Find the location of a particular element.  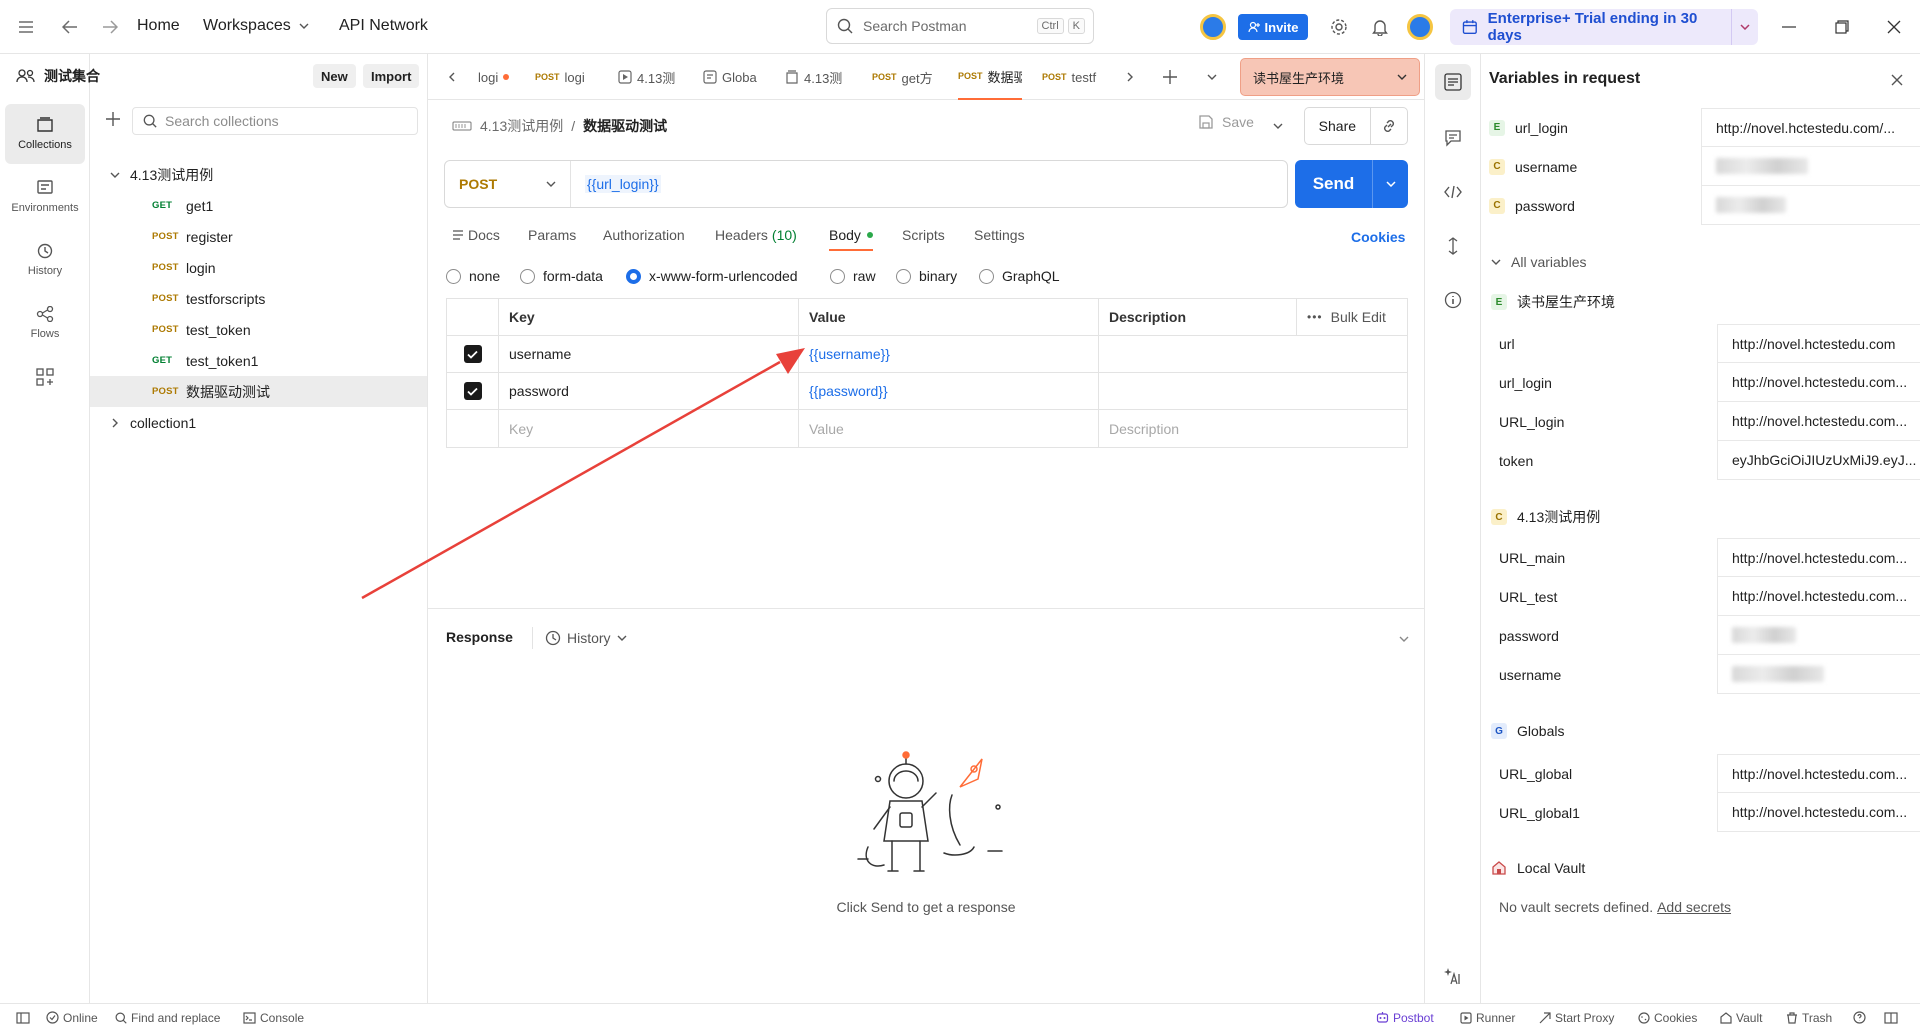

tabs-scroll-right-icon is located at coordinates (1130, 77).